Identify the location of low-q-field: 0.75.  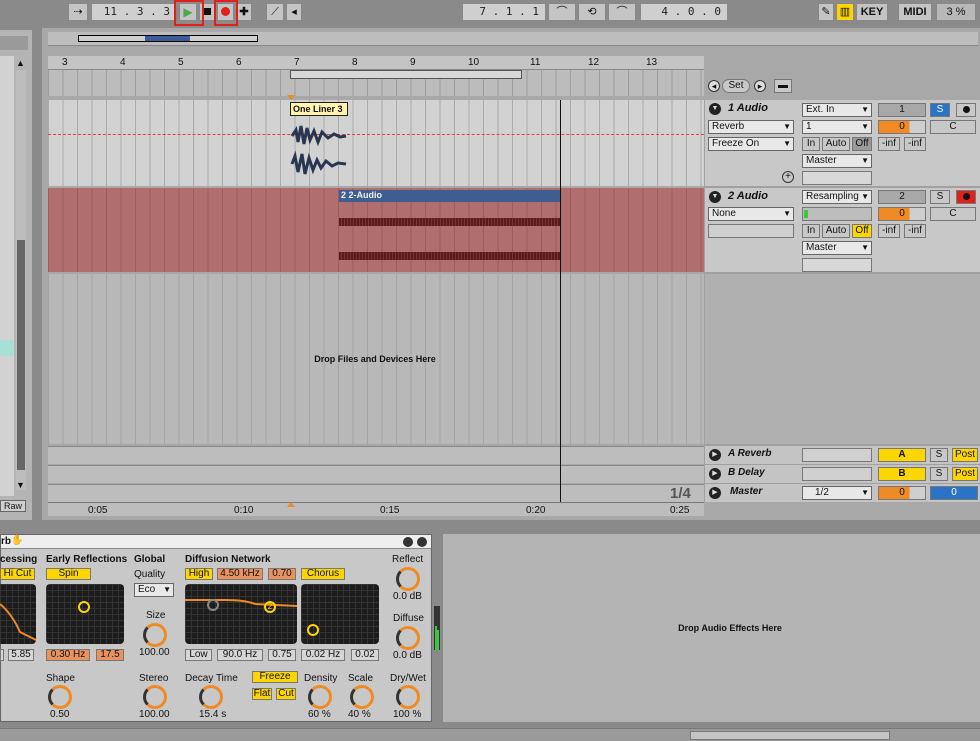
(282, 655).